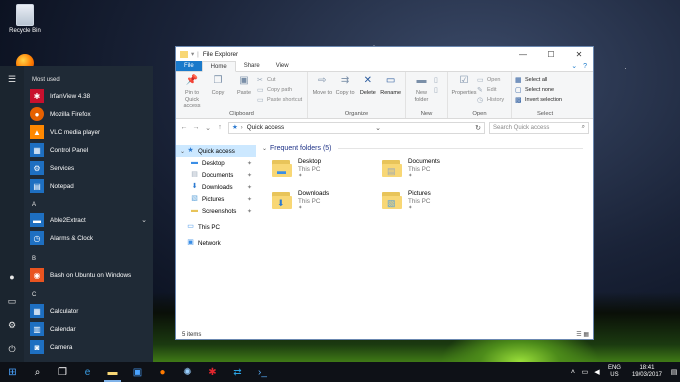 Image resolution: width=680 pixels, height=382 pixels. What do you see at coordinates (12, 372) in the screenshot?
I see `windows-start-icon: ⊞` at bounding box center [12, 372].